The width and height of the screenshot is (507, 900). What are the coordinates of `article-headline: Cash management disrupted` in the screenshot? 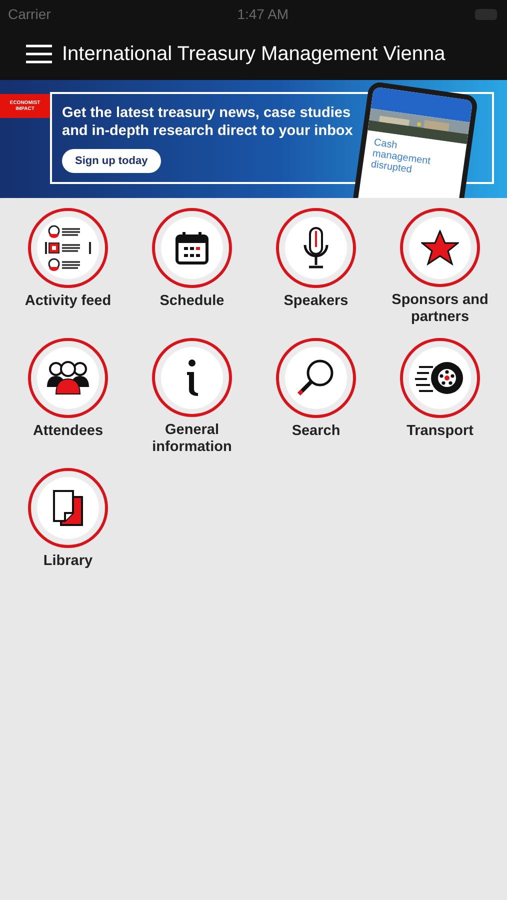 It's located at (400, 157).